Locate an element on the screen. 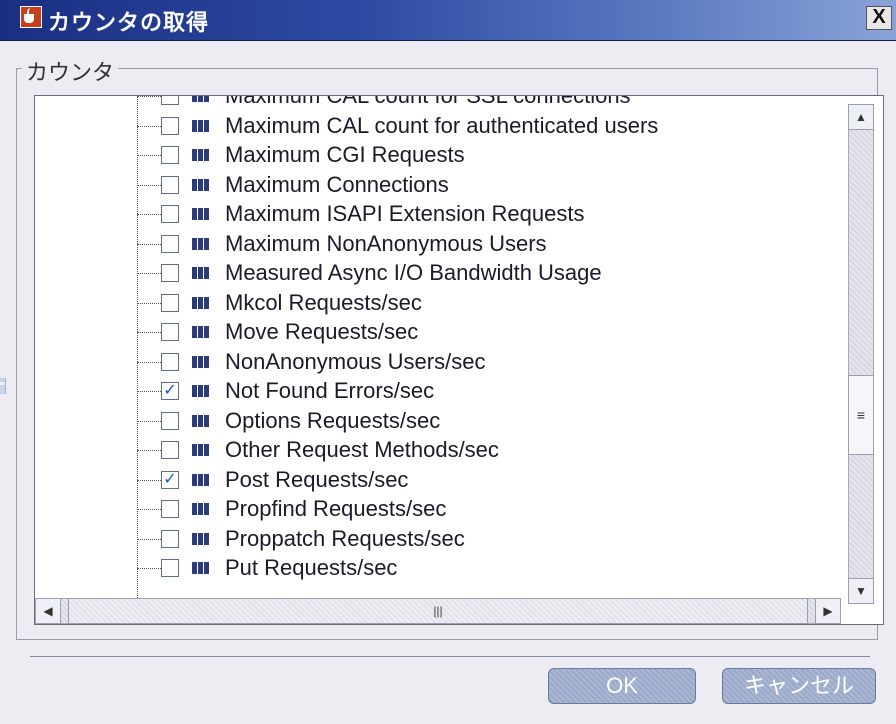 The image size is (896, 724). counter-row: Maximum Connections is located at coordinates (440, 185).